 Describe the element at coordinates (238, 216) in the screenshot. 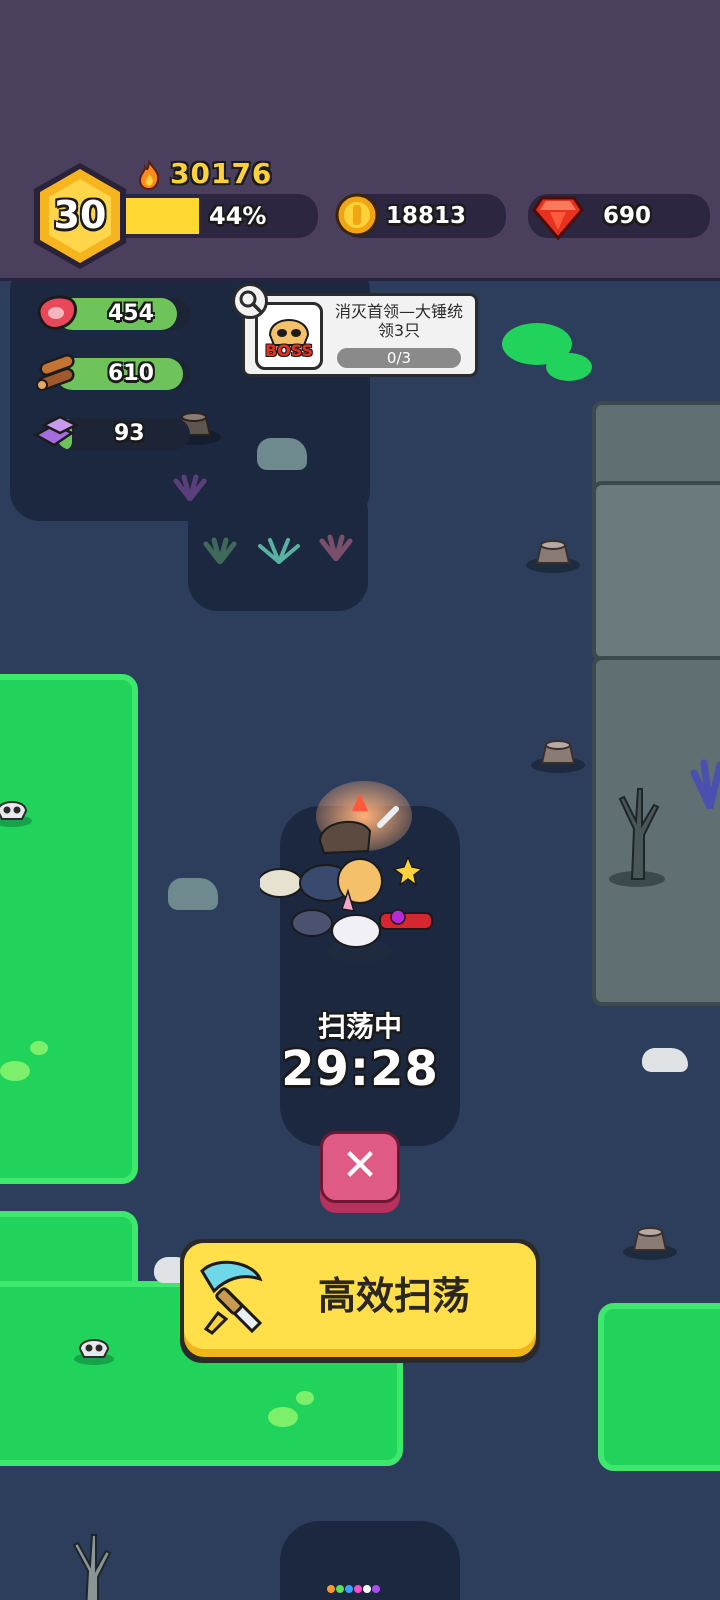

I see `xp-percent-label: 44%` at that location.